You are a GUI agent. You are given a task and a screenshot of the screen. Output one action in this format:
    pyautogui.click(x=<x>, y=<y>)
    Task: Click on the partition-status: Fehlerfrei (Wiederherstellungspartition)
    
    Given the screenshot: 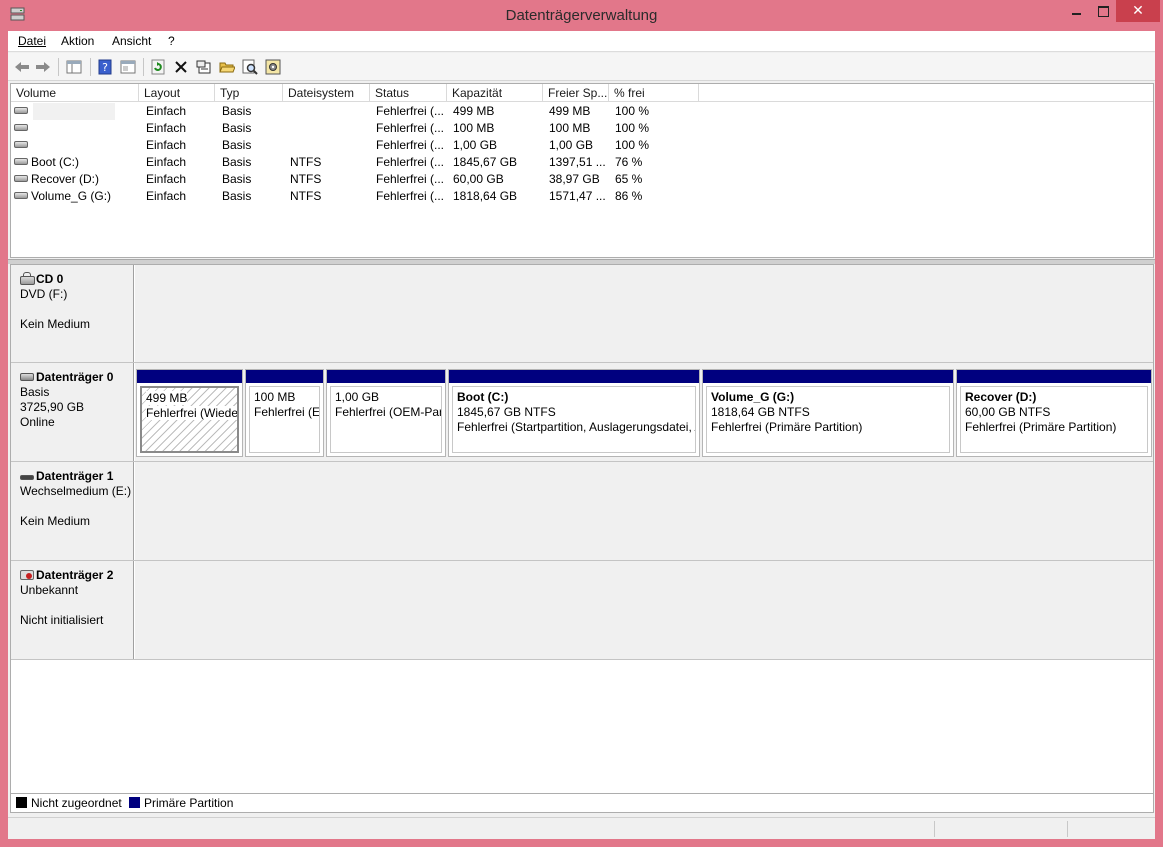 What is the action you would take?
    pyautogui.click(x=191, y=413)
    